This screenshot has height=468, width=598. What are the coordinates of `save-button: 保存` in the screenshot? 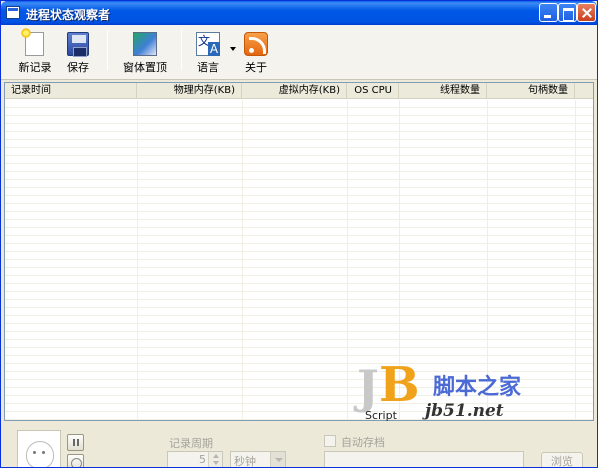 It's located at (78, 52).